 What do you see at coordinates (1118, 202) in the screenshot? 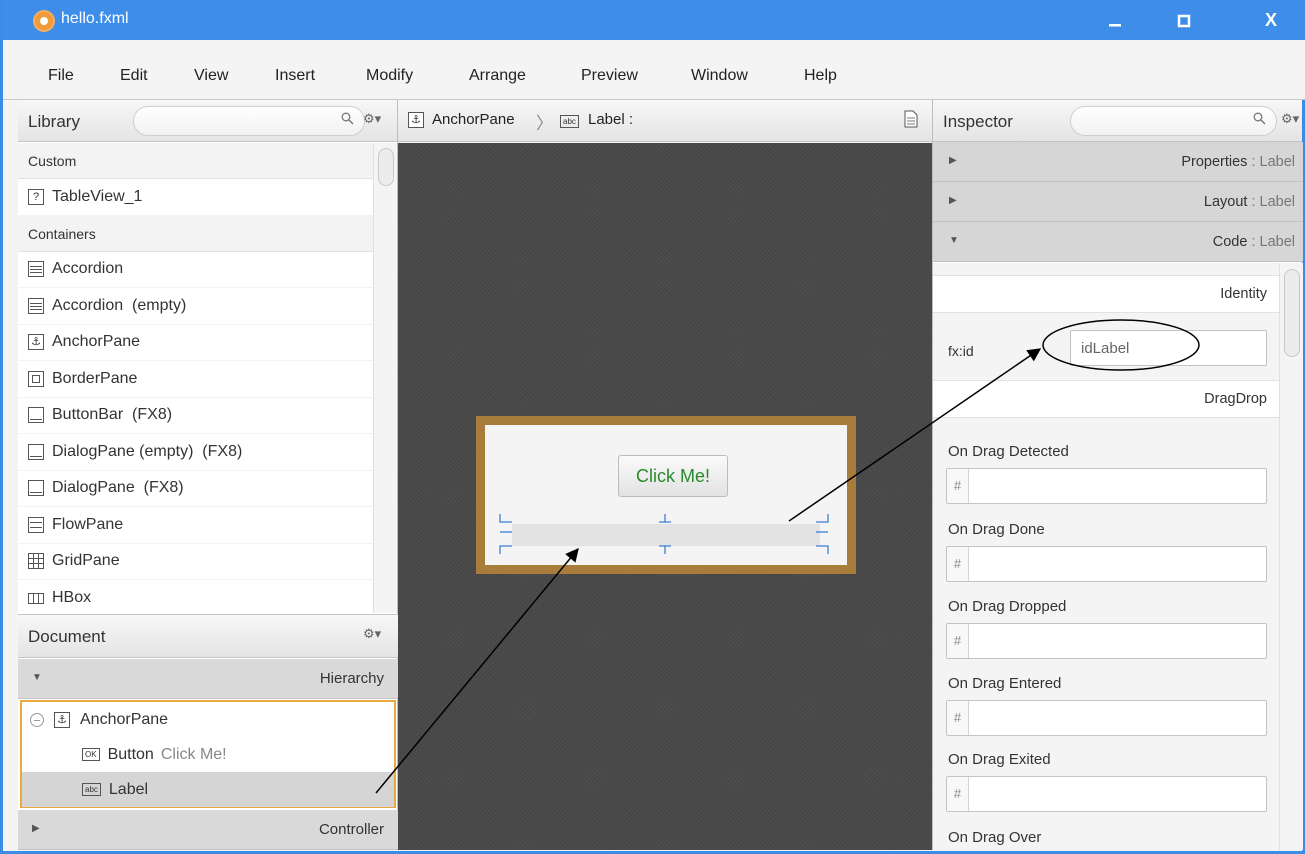
I see `section-layout: ▶ Layout : Label` at bounding box center [1118, 202].